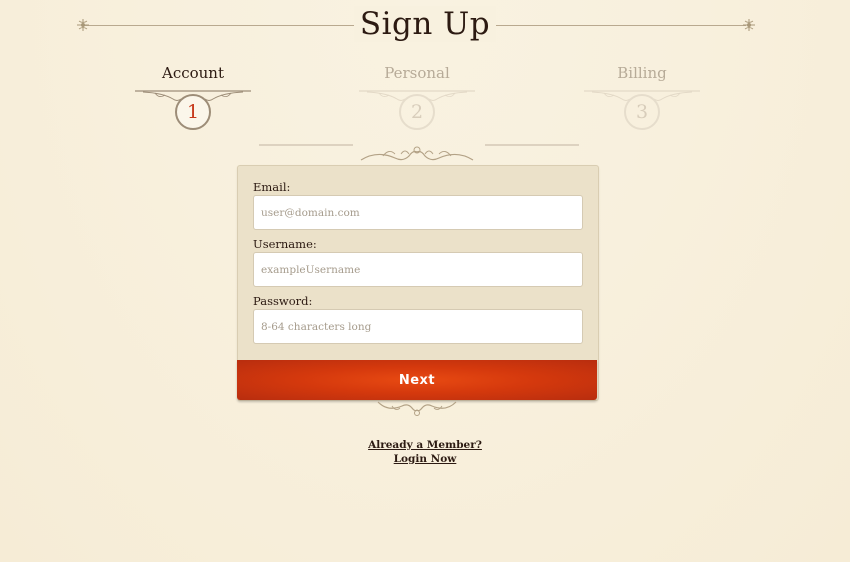 This screenshot has height=562, width=850. Describe the element at coordinates (417, 73) in the screenshot. I see `step-label: Personal` at that location.